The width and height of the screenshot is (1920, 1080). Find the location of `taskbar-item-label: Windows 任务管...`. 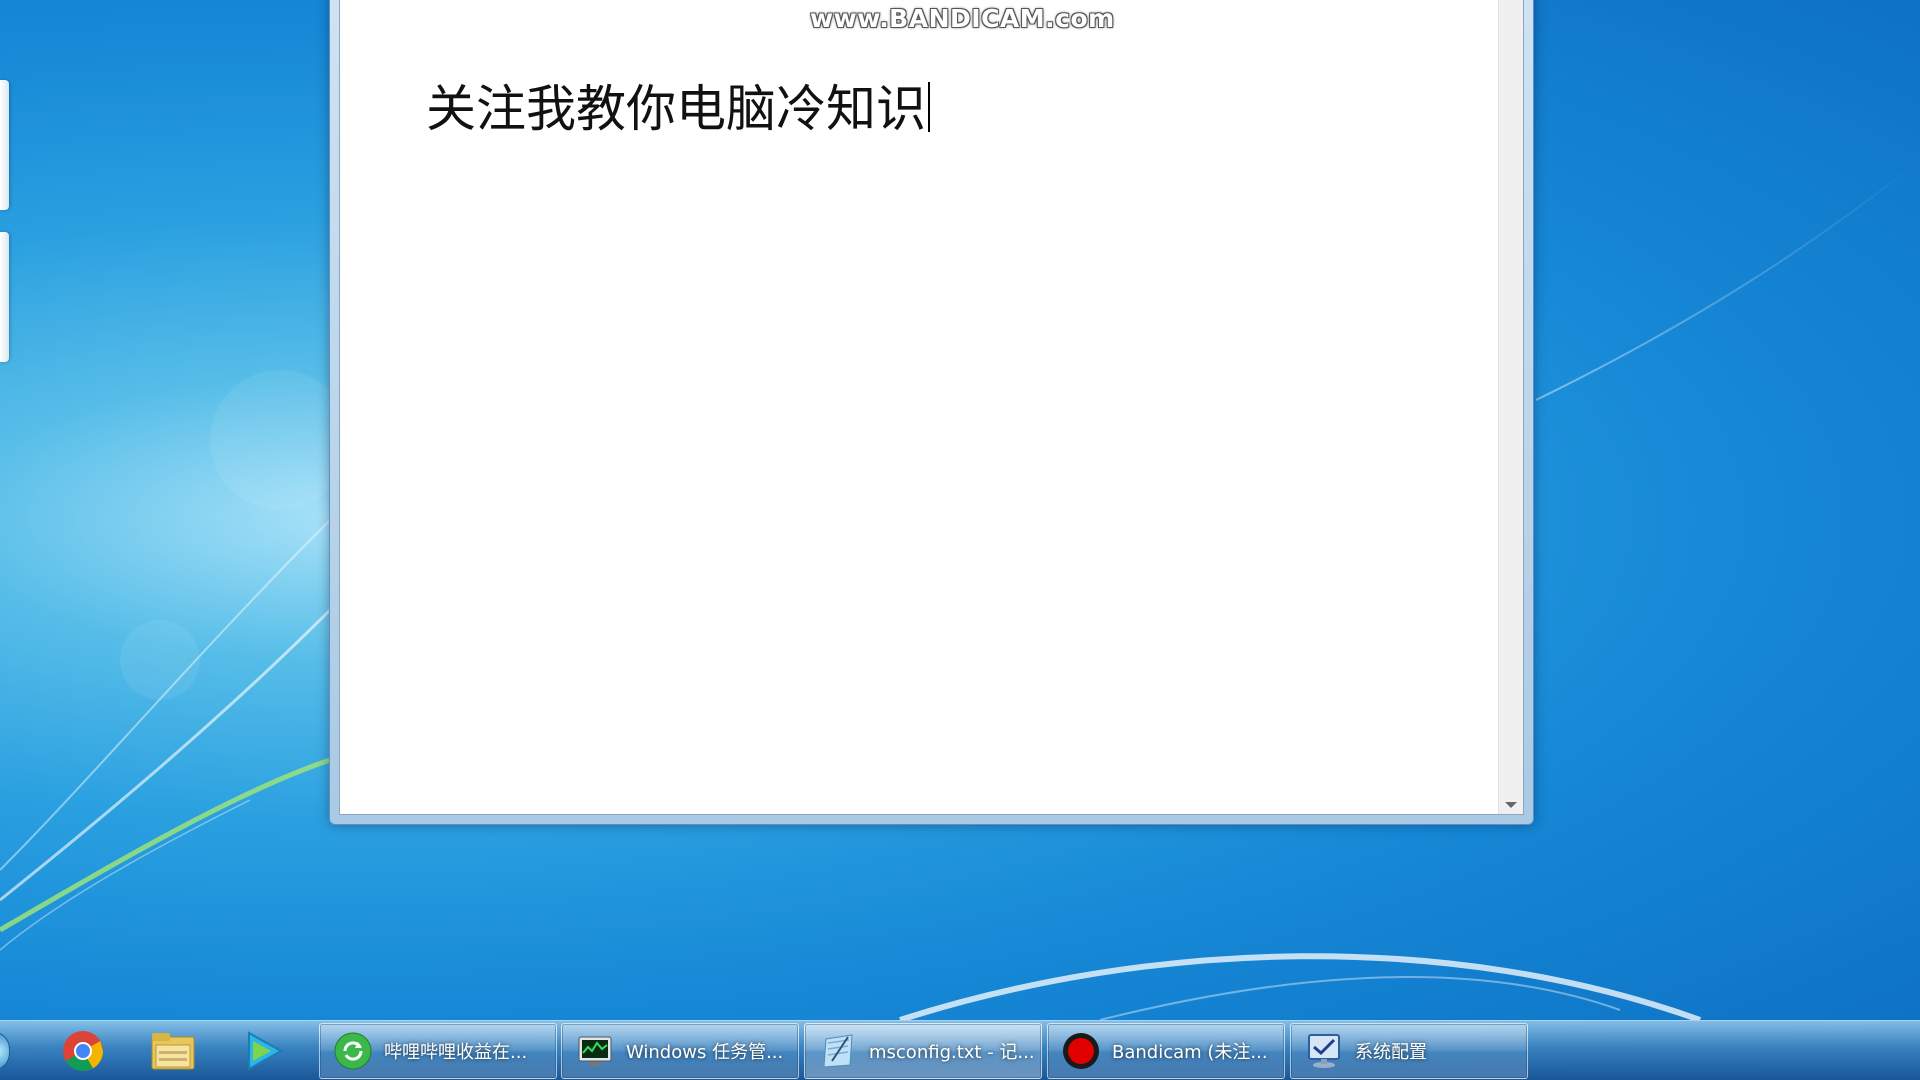

taskbar-item-label: Windows 任务管... is located at coordinates (705, 1052).